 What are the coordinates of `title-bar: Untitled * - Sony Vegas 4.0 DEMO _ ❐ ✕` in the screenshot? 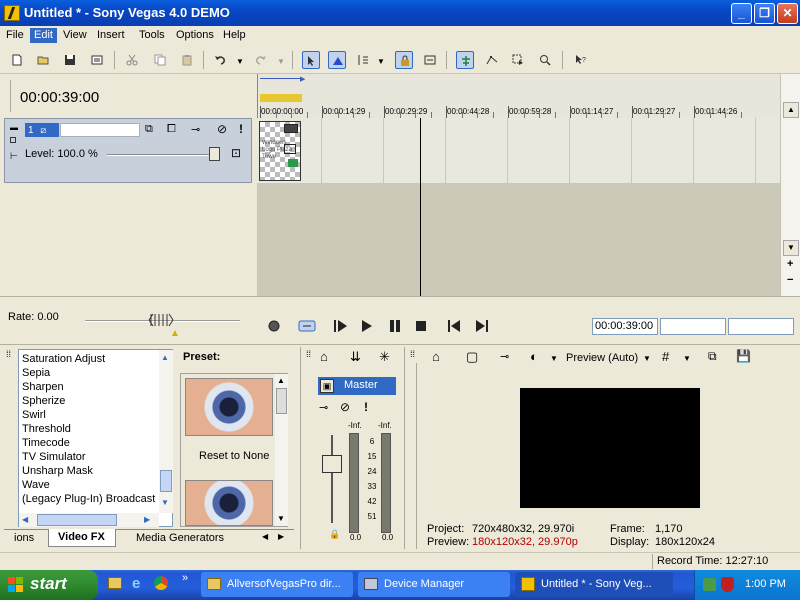 It's located at (400, 13).